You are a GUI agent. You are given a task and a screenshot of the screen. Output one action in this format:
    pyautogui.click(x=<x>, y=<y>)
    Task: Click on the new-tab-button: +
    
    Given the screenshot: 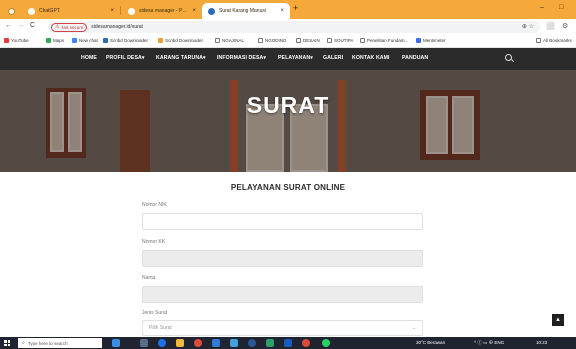 What is the action you would take?
    pyautogui.click(x=295, y=8)
    